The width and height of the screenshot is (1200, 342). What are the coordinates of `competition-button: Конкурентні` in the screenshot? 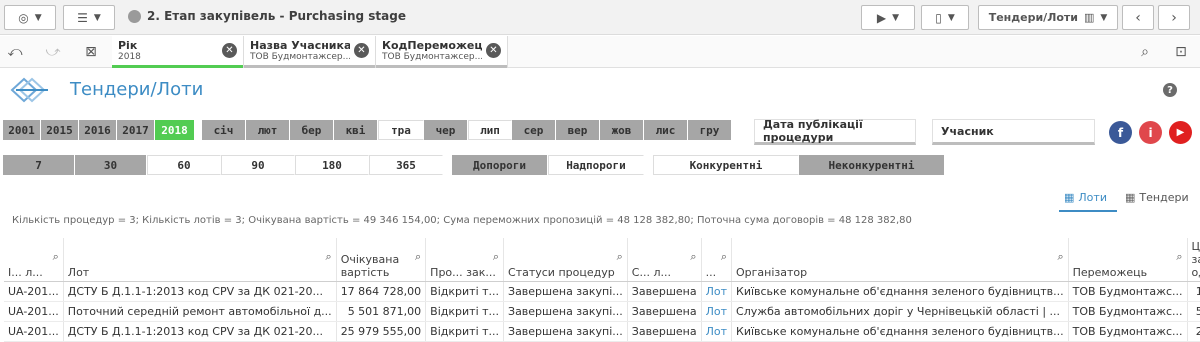 It's located at (726, 165).